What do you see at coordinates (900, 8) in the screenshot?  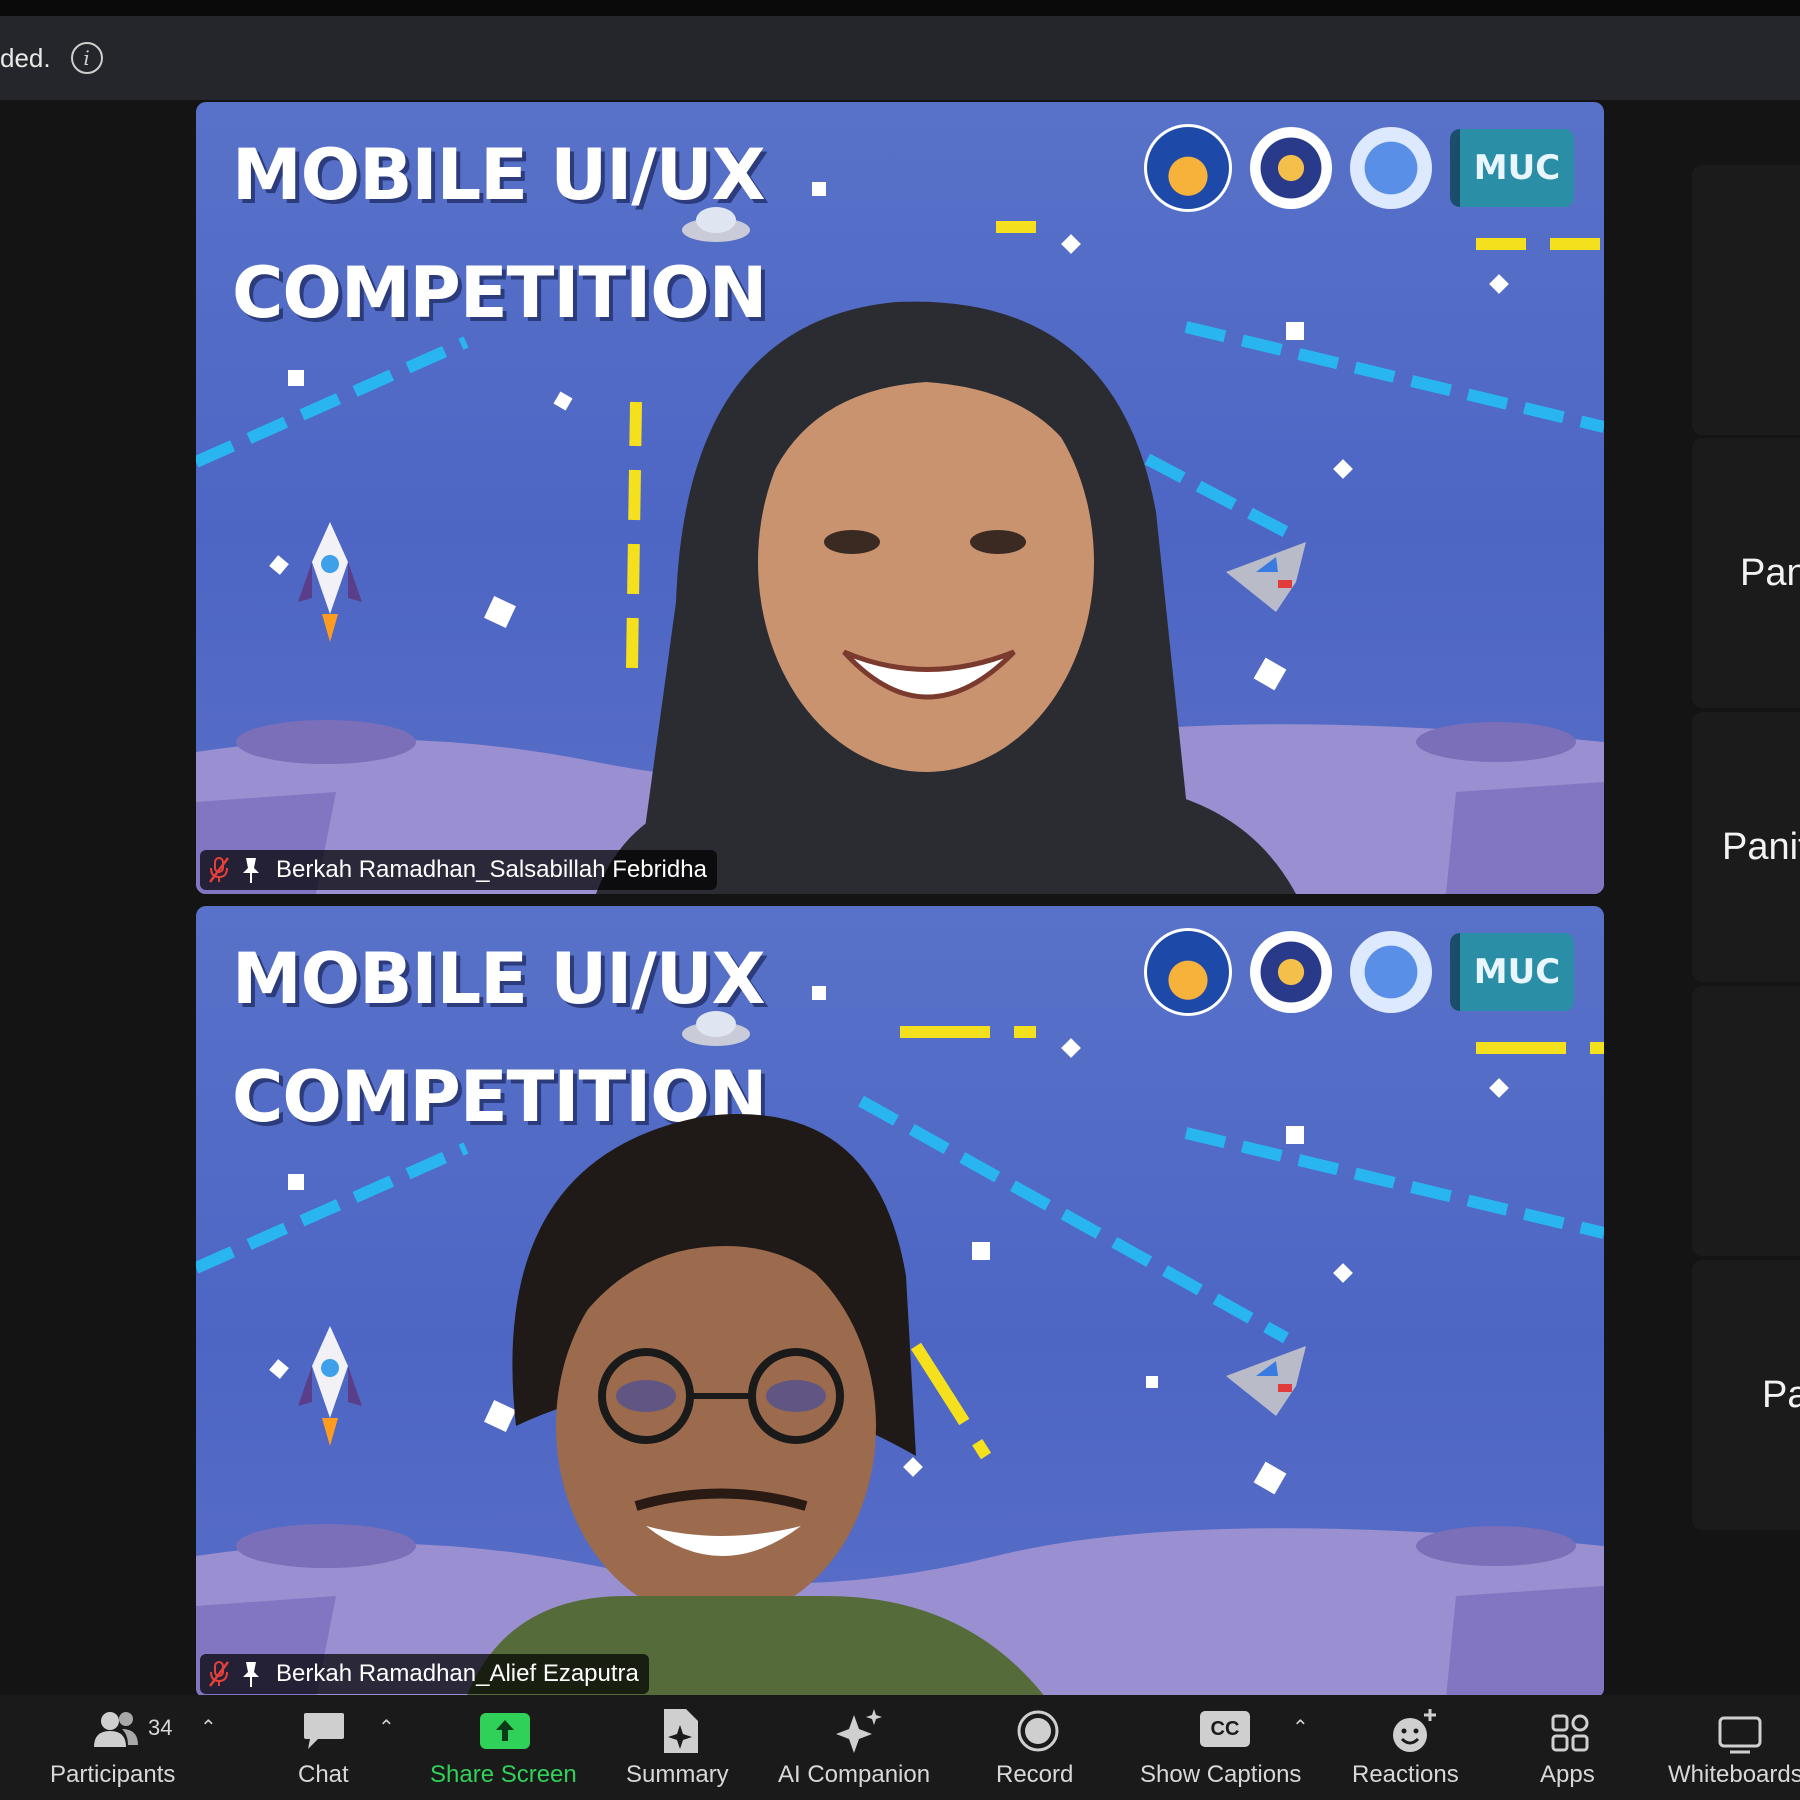 I see `window-top-strip` at bounding box center [900, 8].